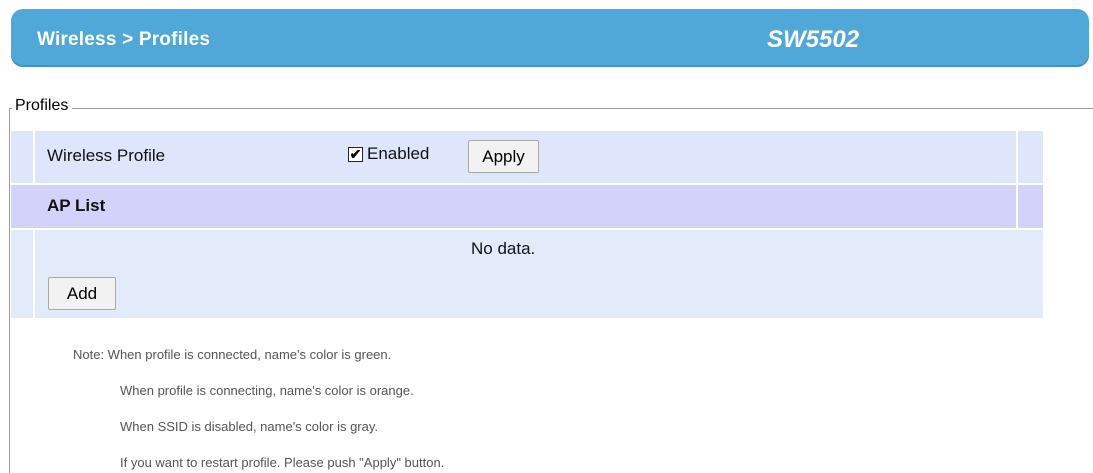 This screenshot has width=1093, height=473. I want to click on page-title: Wireless > Profiles, so click(124, 39).